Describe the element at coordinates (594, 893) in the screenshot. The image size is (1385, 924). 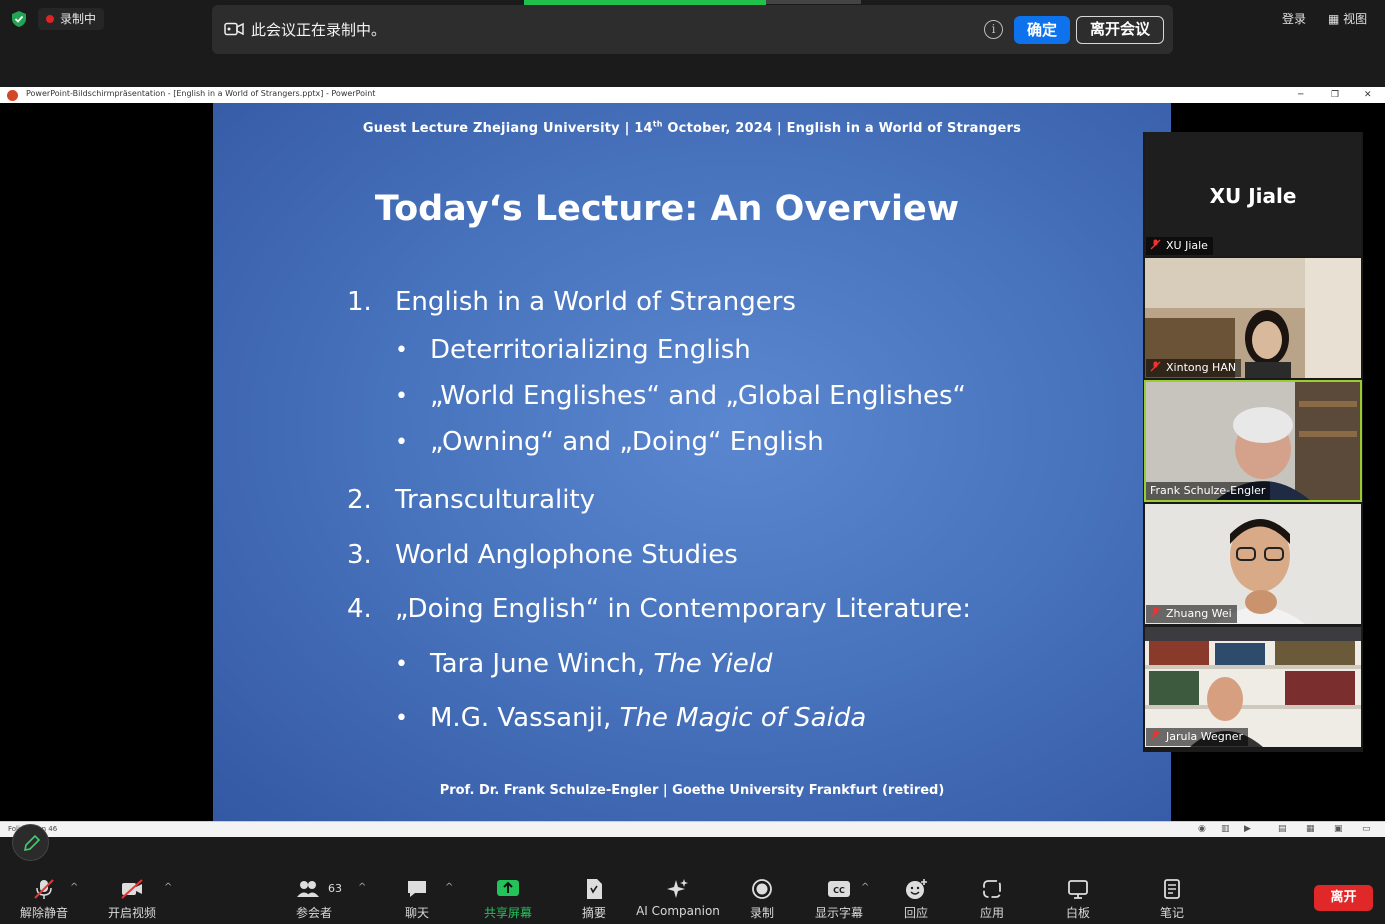
I see `summary-button: 摘要` at that location.